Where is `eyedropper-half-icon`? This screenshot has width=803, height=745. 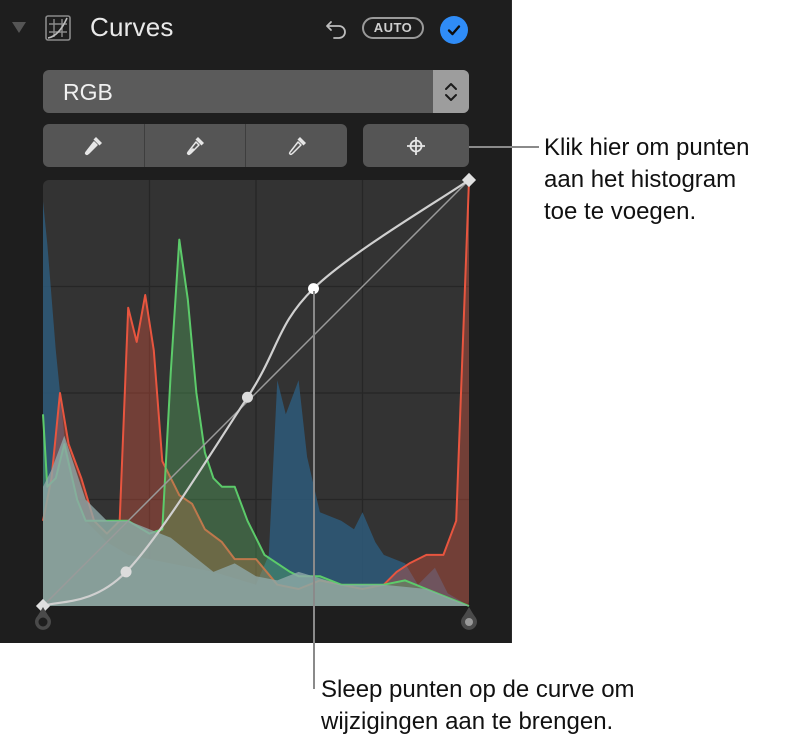
eyedropper-half-icon is located at coordinates (195, 145).